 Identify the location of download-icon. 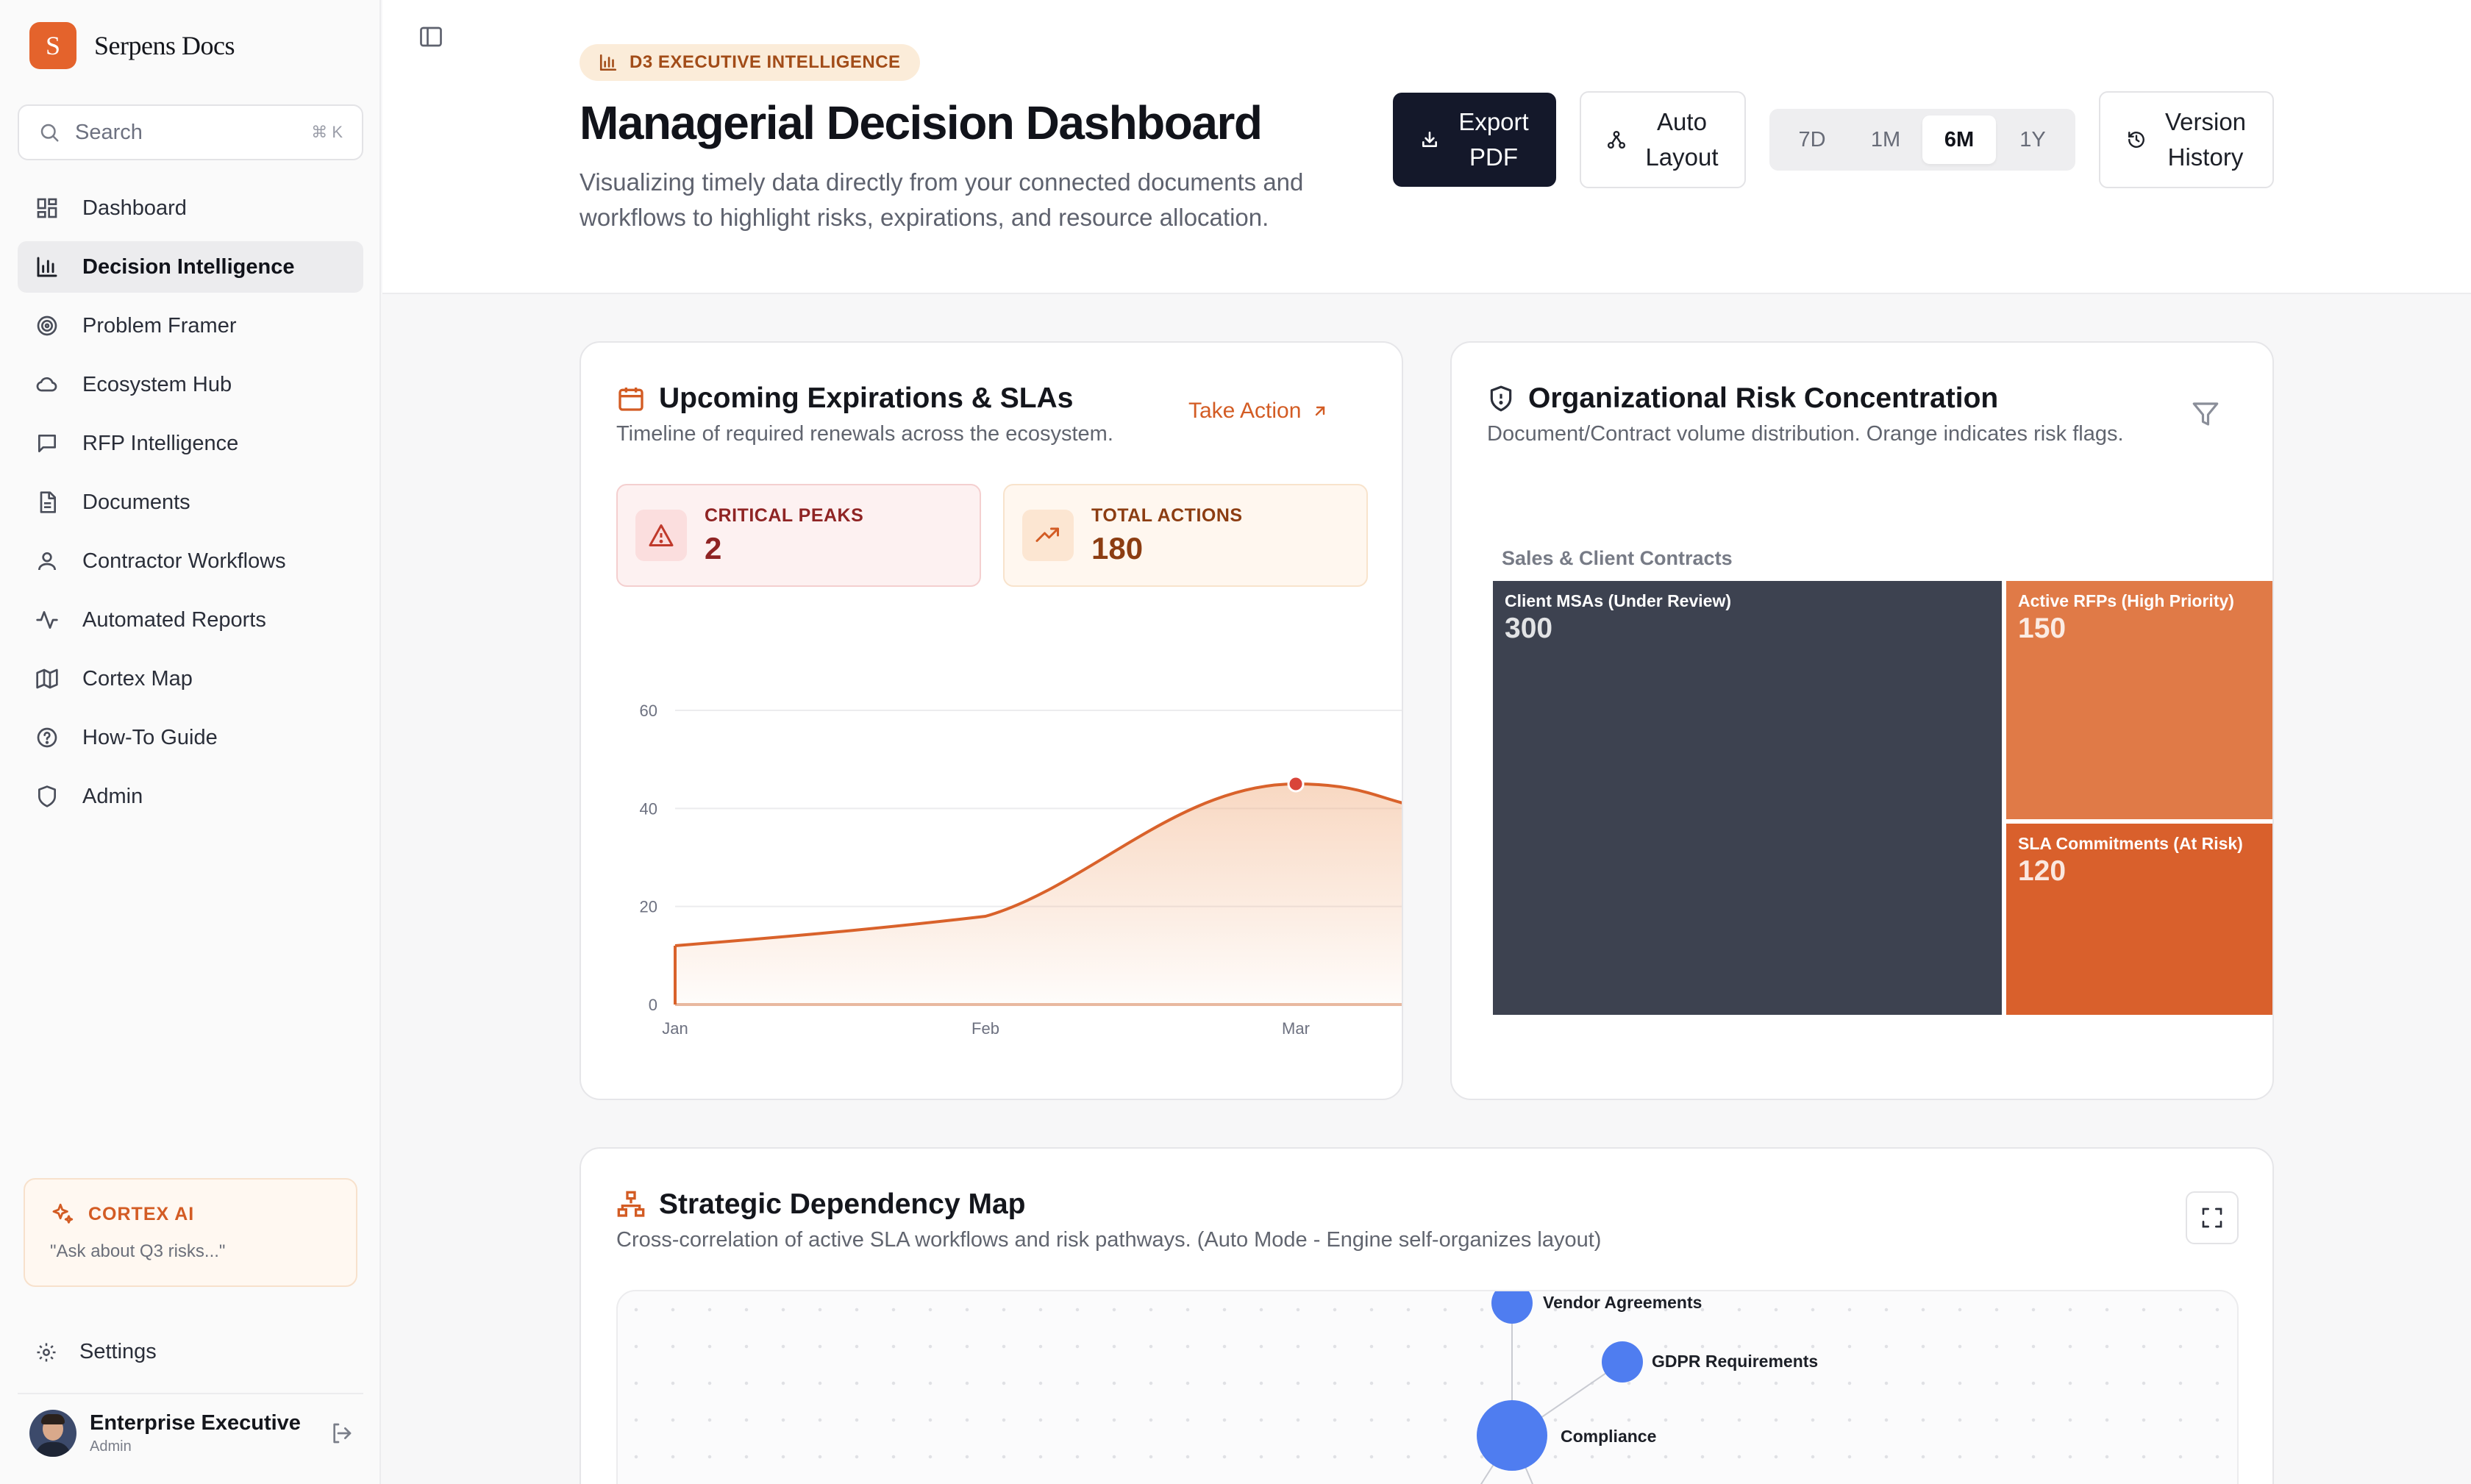
(1430, 139).